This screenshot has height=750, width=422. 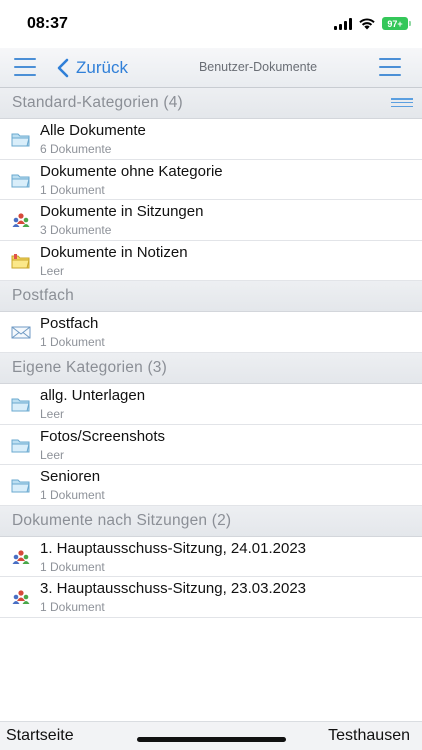 What do you see at coordinates (258, 67) in the screenshot?
I see `page-title: Benutzer-Dokumente` at bounding box center [258, 67].